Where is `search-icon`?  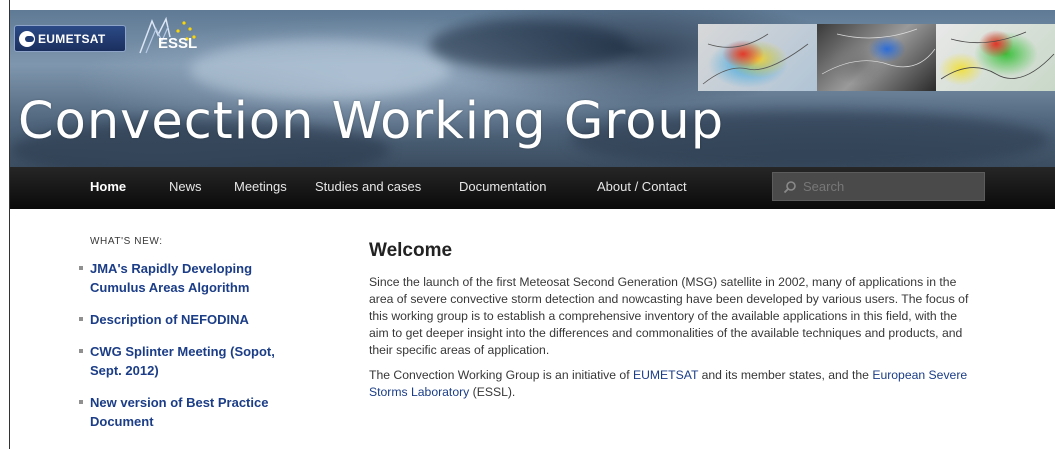 search-icon is located at coordinates (789, 186).